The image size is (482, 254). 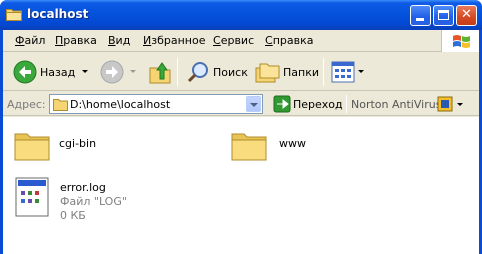 I want to click on file-name: cgi-bin, so click(x=77, y=143).